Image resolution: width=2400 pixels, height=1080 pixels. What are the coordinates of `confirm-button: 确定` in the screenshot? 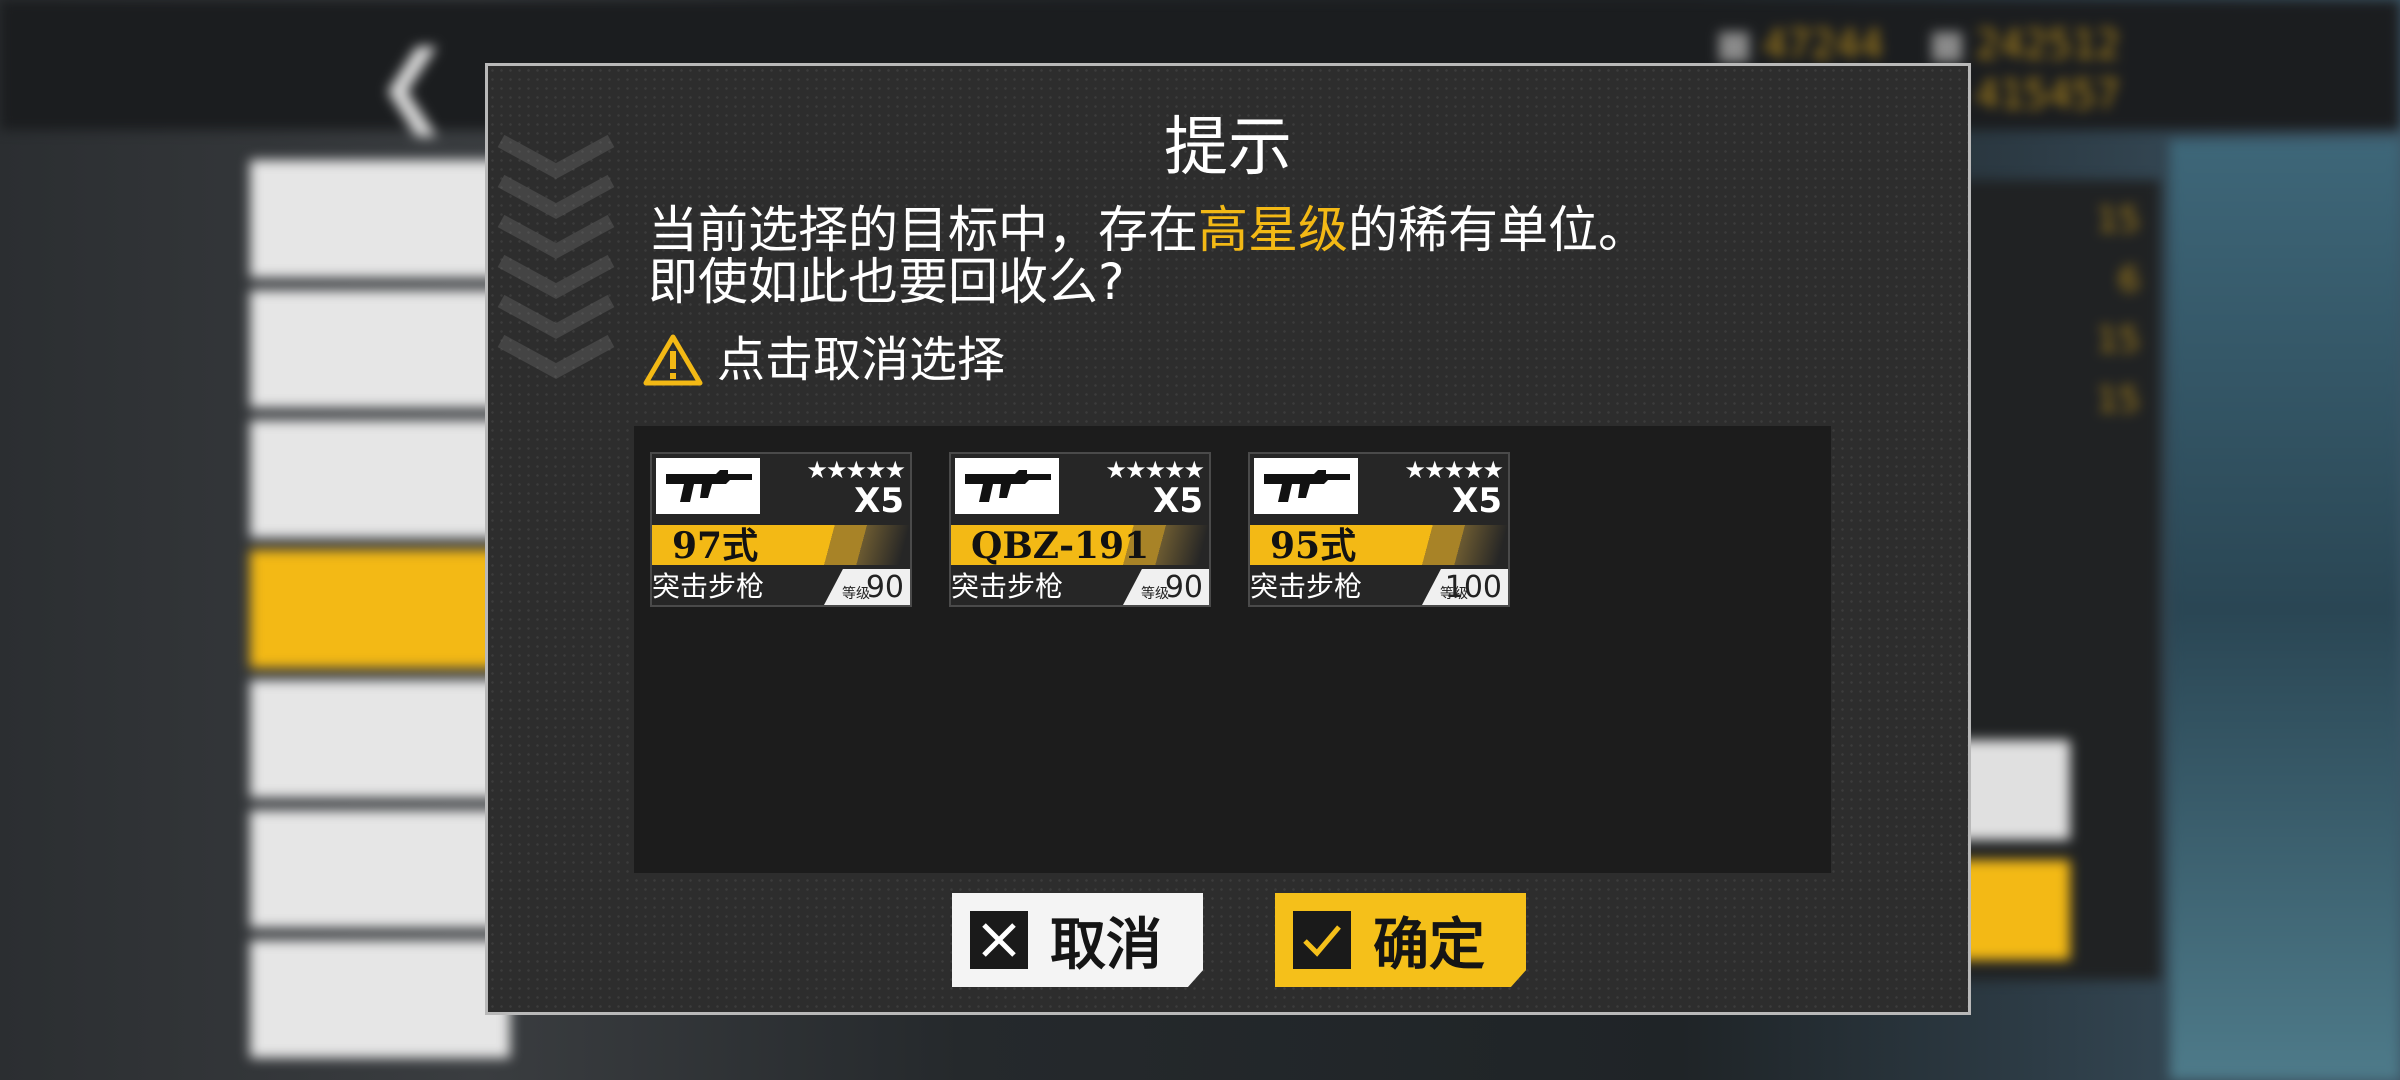 It's located at (1400, 940).